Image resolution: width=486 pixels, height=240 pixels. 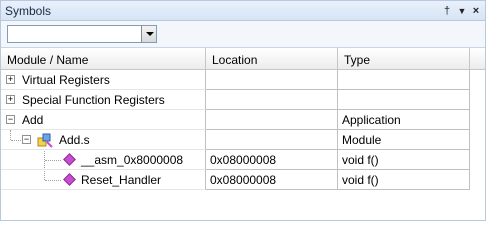 I want to click on name-cell: __asm_0x8000008, so click(x=103, y=160).